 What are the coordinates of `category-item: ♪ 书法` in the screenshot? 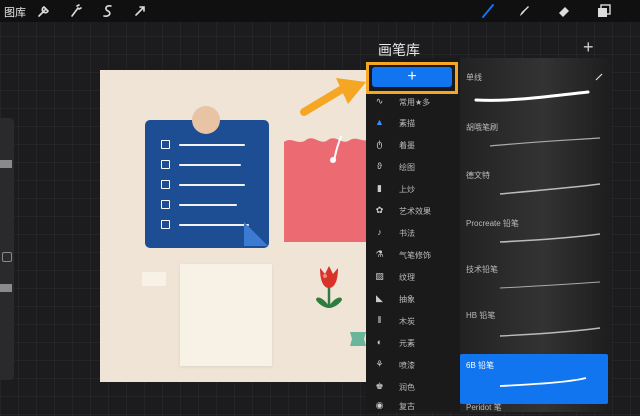 It's located at (415, 233).